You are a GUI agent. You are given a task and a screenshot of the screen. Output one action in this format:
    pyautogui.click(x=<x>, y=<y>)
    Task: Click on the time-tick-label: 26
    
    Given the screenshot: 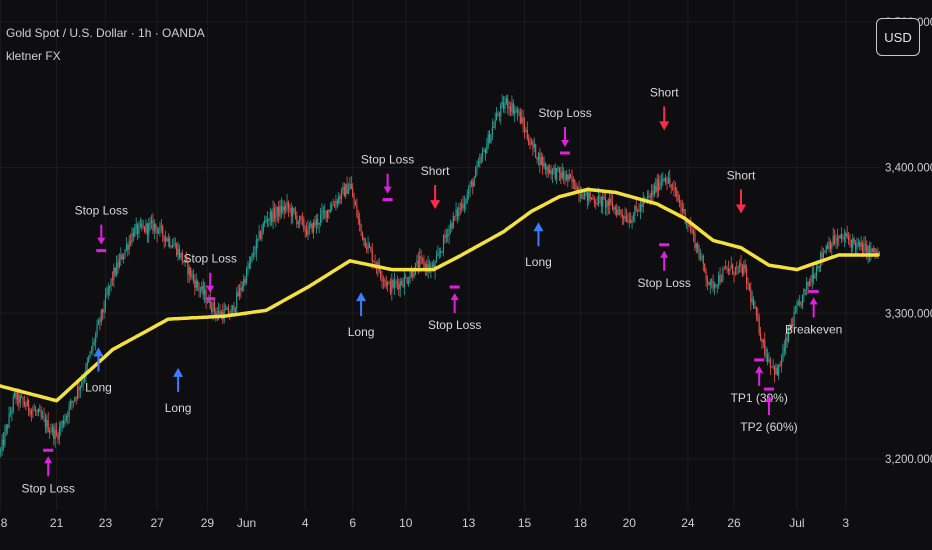 What is the action you would take?
    pyautogui.click(x=734, y=523)
    